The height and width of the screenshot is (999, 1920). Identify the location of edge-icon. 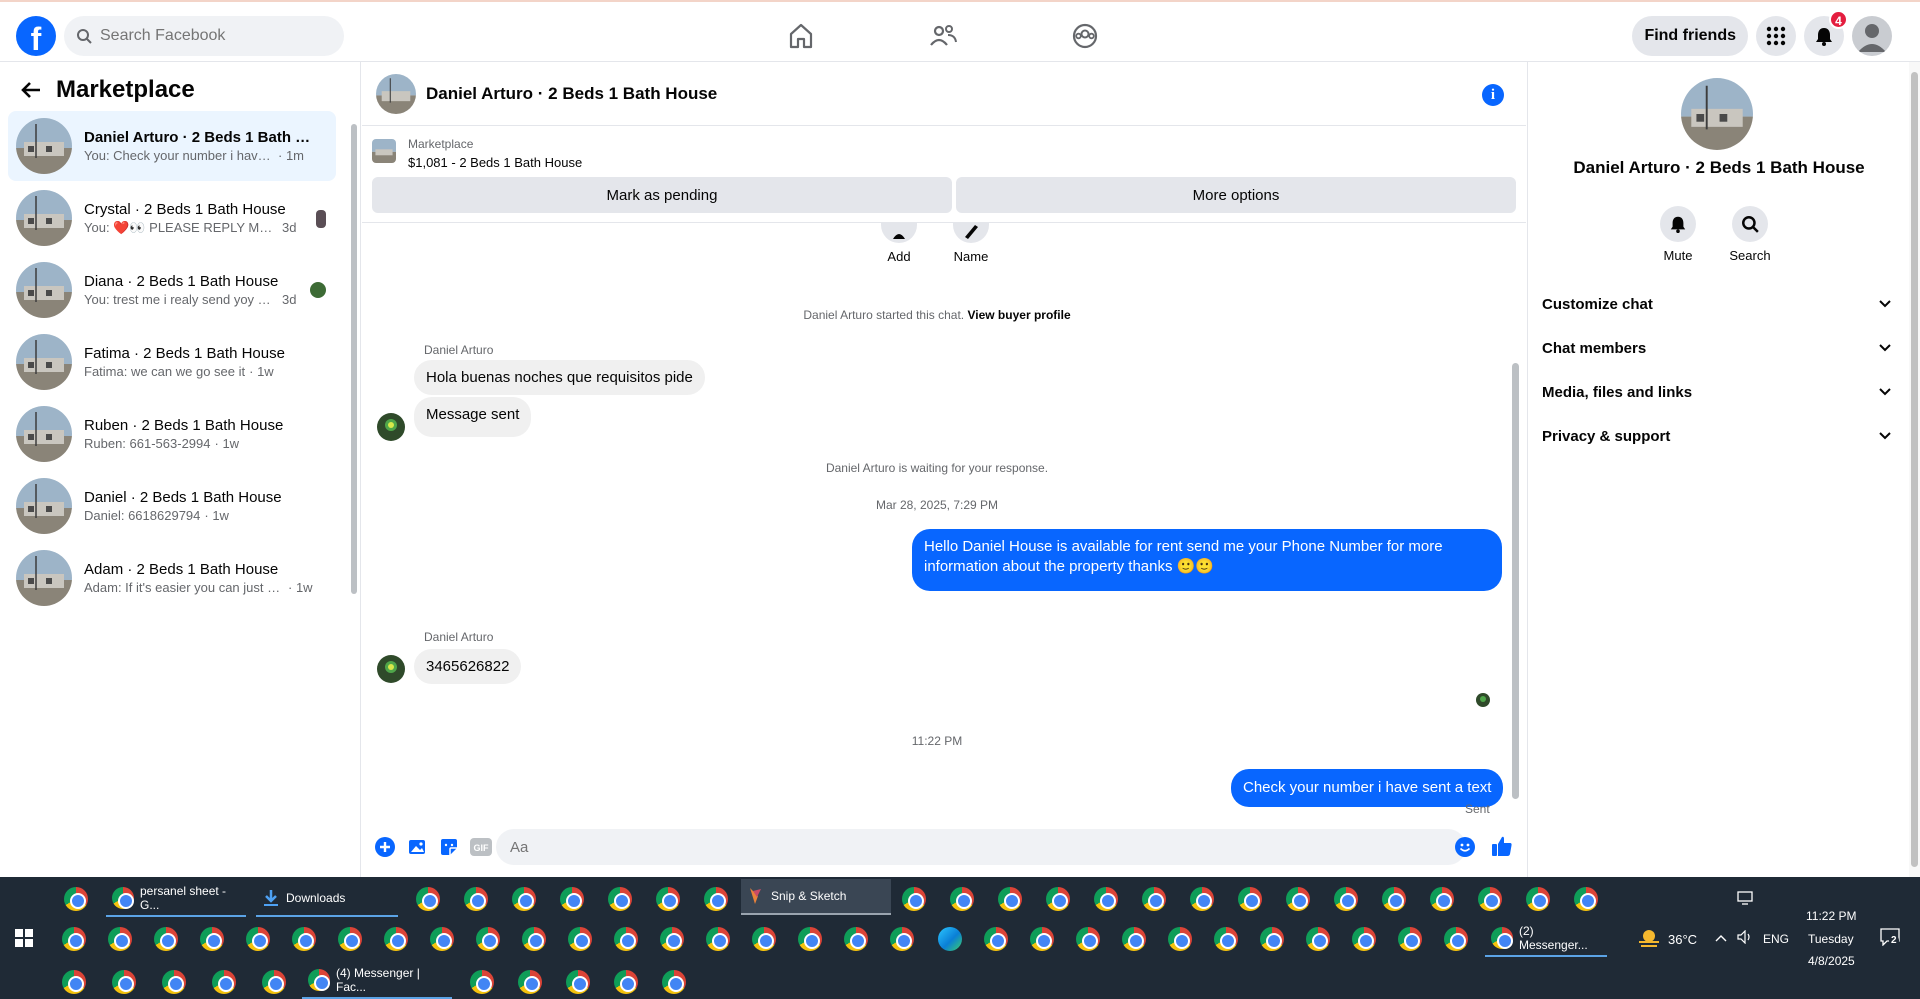
(950, 939).